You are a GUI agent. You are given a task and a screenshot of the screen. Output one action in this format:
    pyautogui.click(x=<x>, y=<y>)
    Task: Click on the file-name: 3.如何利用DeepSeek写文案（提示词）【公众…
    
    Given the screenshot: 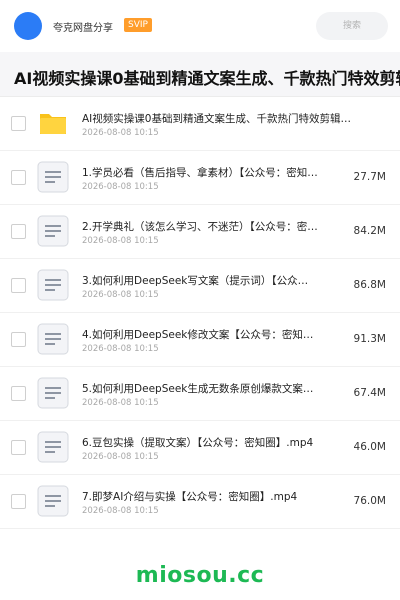 What is the action you would take?
    pyautogui.click(x=195, y=281)
    